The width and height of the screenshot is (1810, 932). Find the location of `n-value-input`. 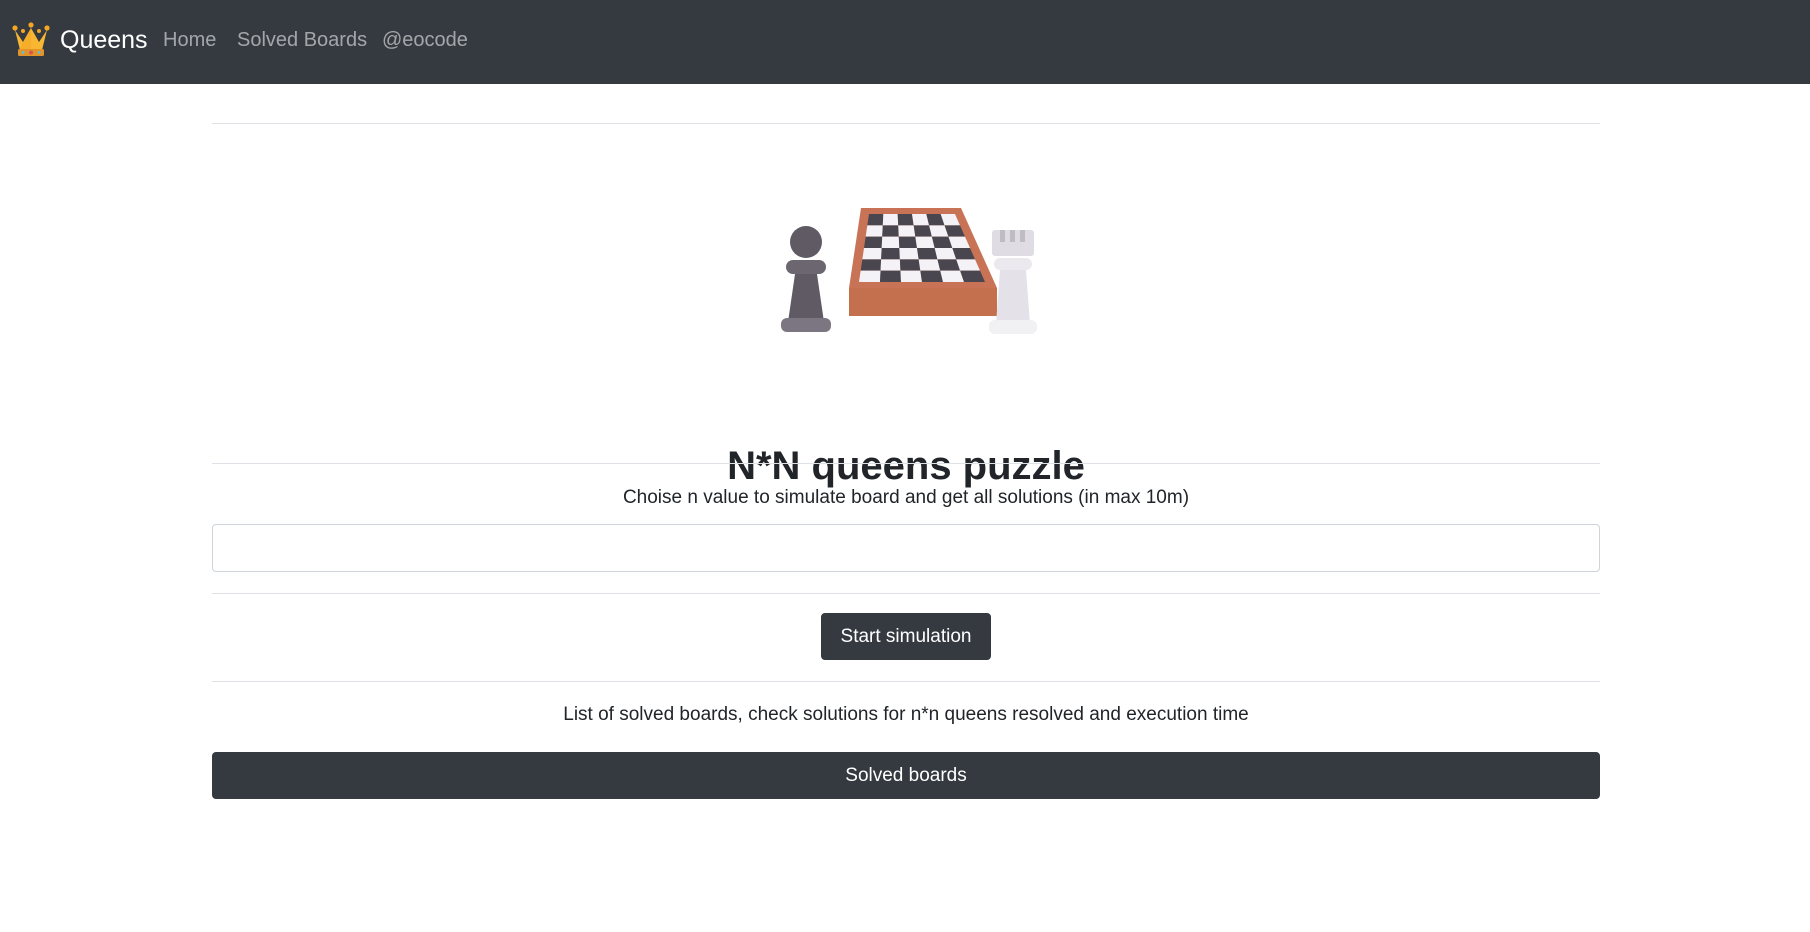

n-value-input is located at coordinates (906, 548).